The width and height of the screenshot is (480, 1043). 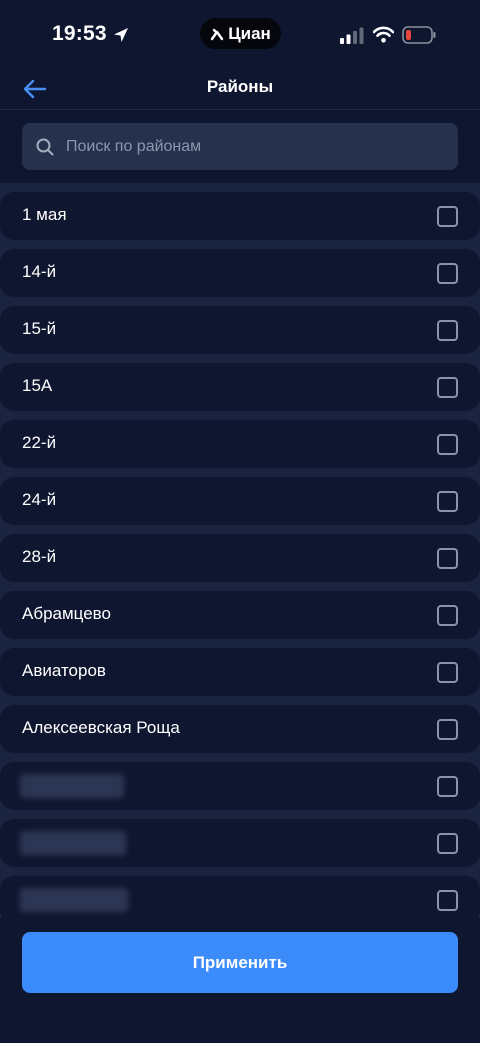 I want to click on district-label: 14-й, so click(x=39, y=271).